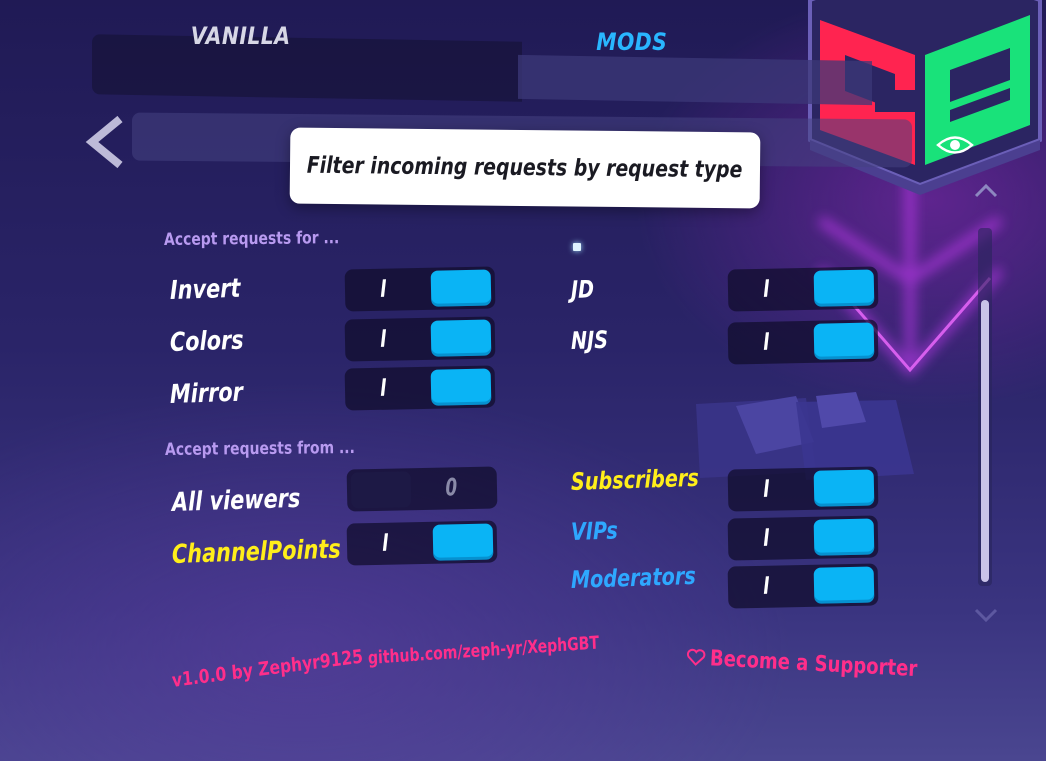  I want to click on colors-toggle: I, so click(420, 339).